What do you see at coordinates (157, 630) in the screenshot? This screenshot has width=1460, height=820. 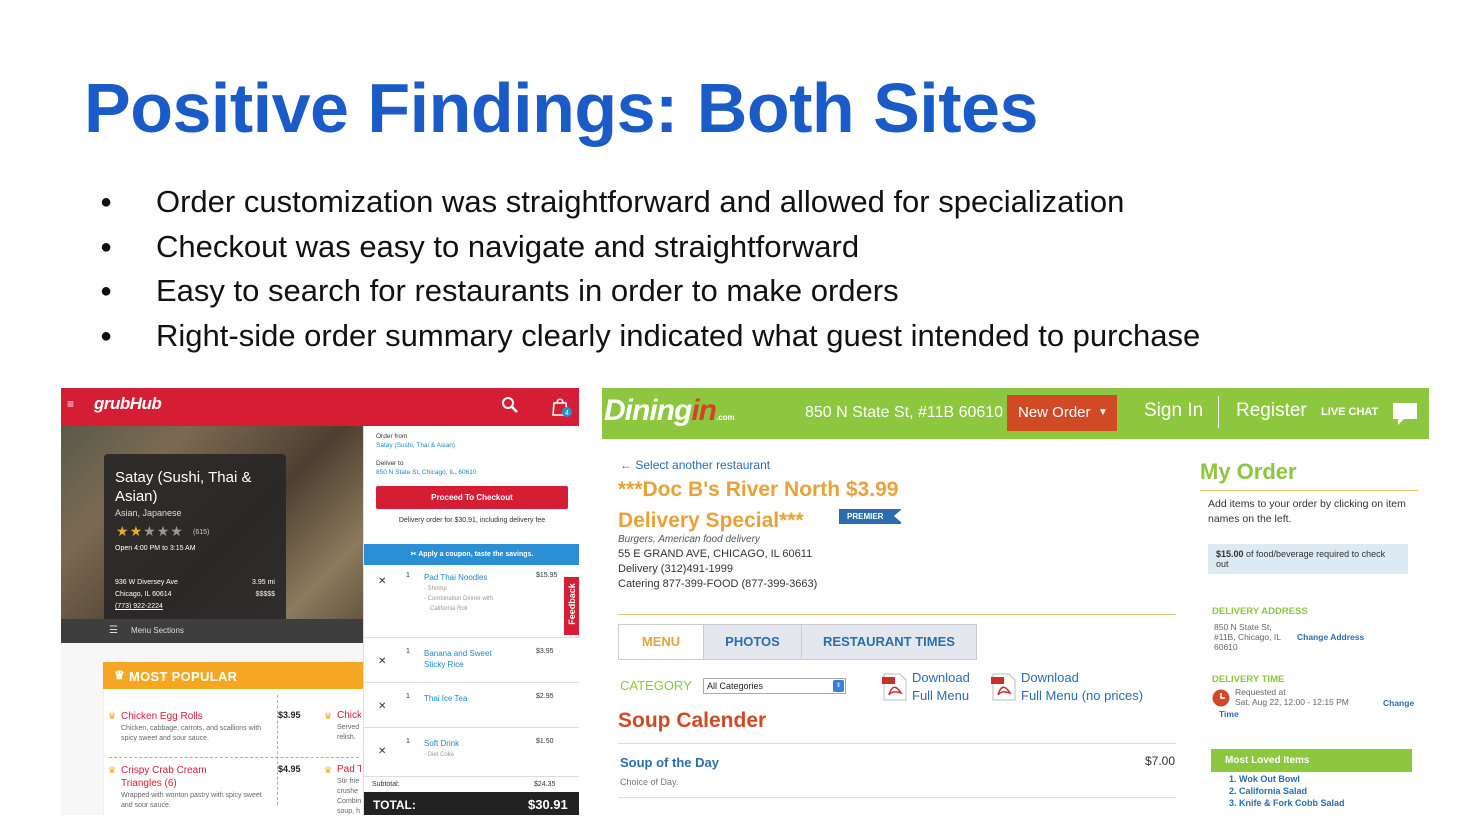 I see `menu-sections-label: Menu Sections` at bounding box center [157, 630].